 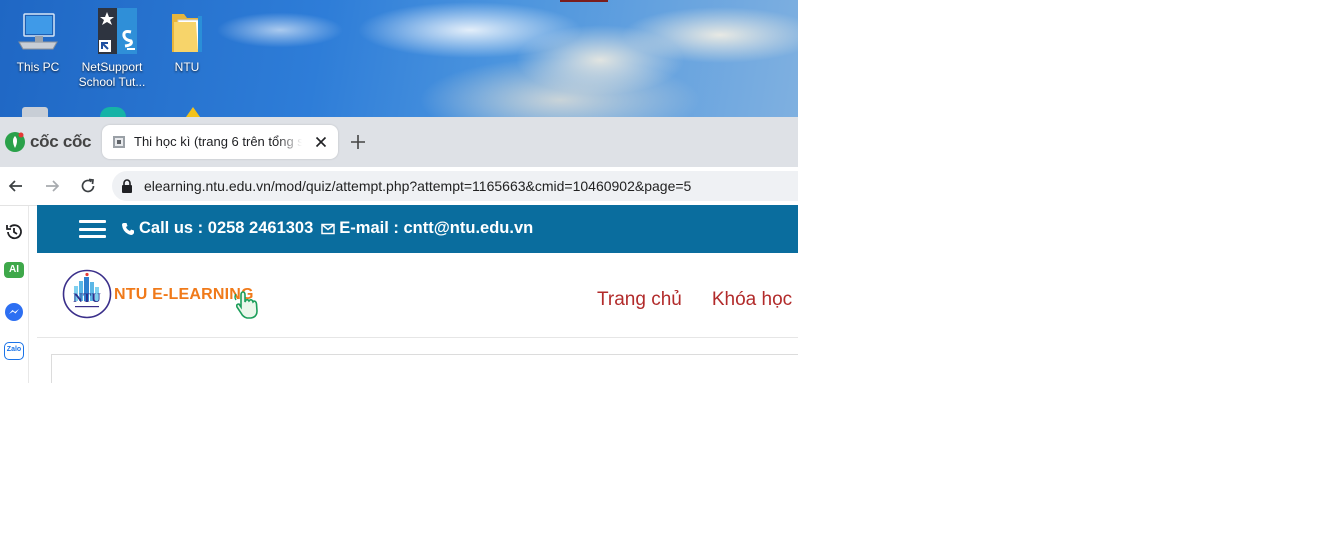 I want to click on ntu-logo: NTU, so click(x=87, y=294).